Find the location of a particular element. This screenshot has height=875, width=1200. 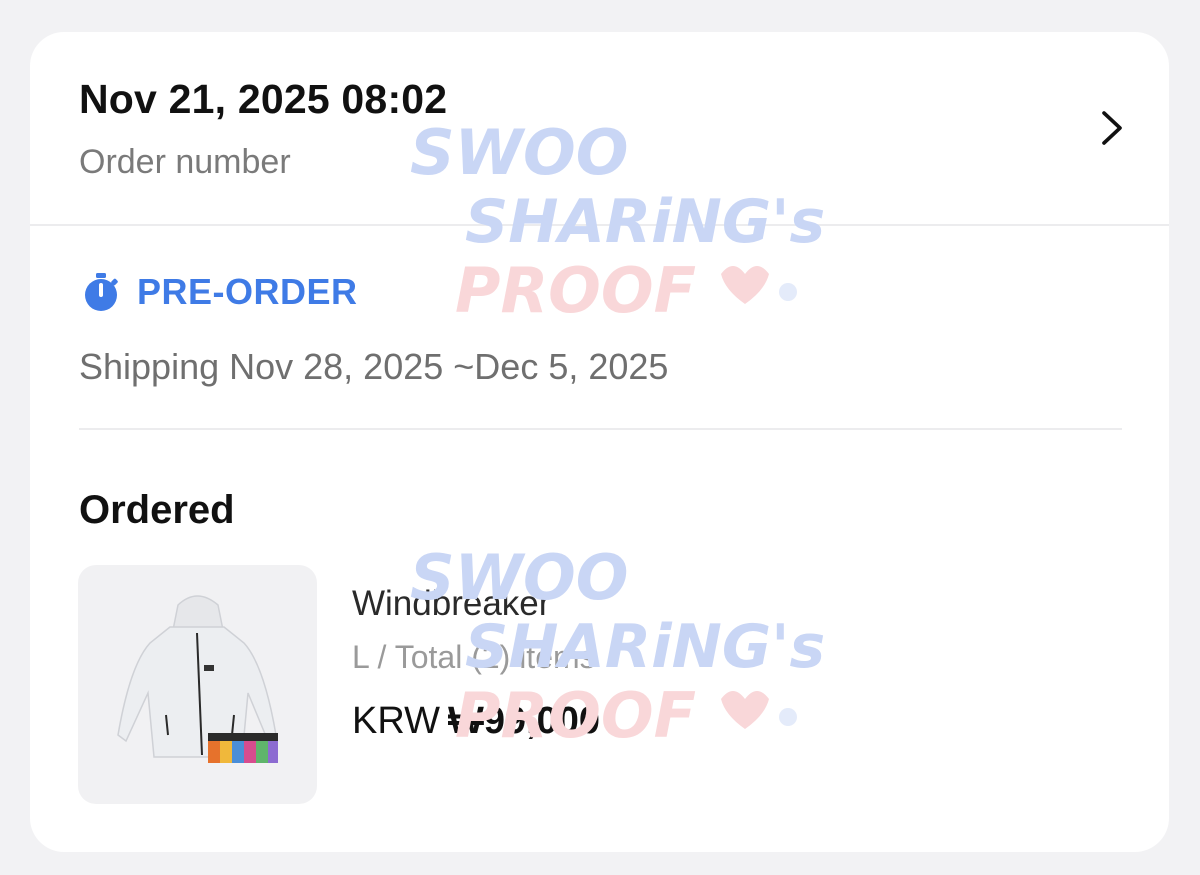

shipping-dates: Shipping Nov 28, 2025 ~Dec 5, 2025 is located at coordinates (374, 366).